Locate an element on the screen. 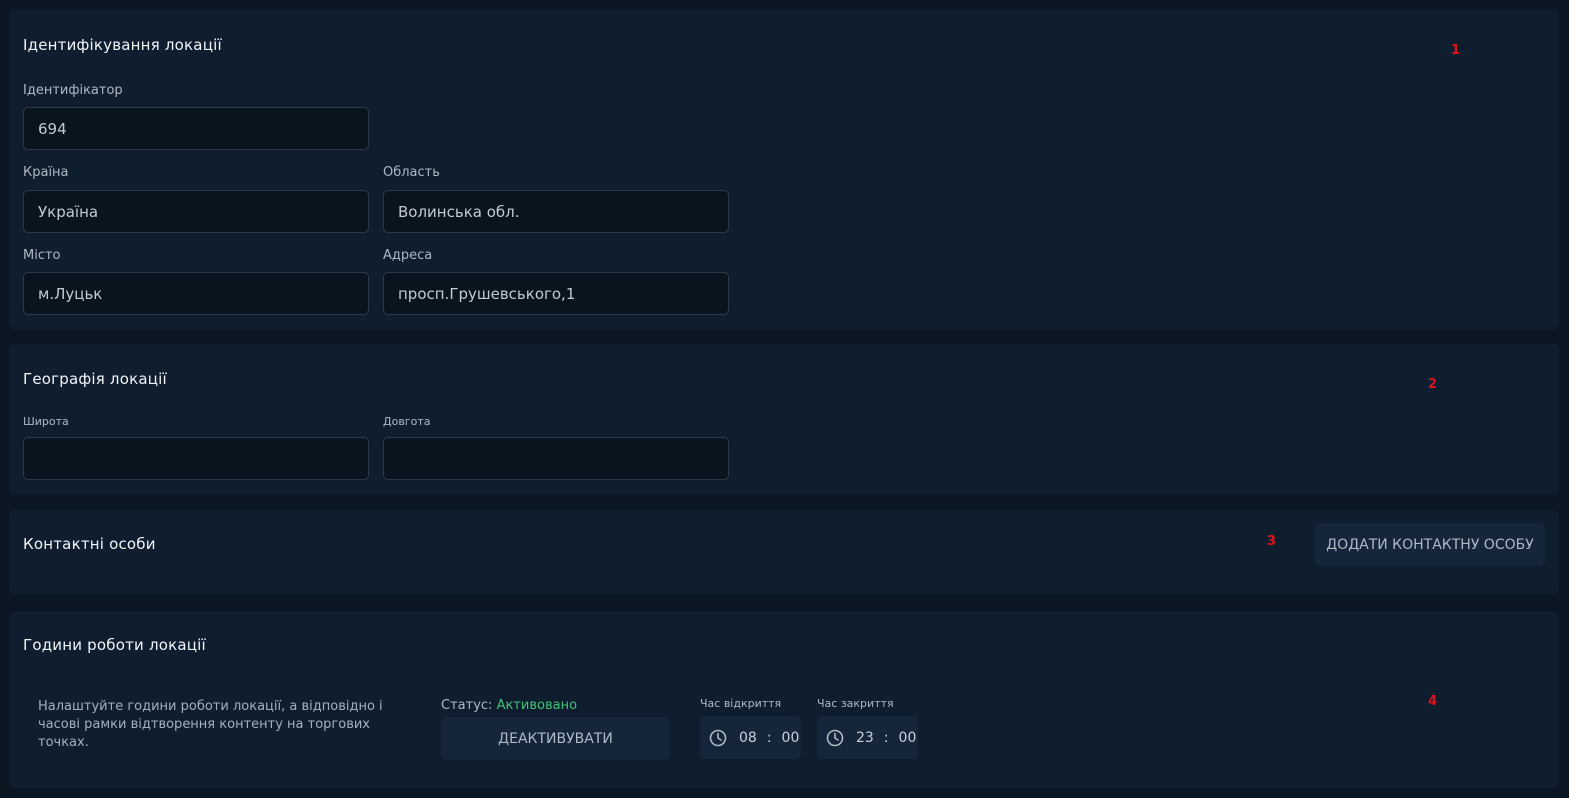 The height and width of the screenshot is (798, 1569). id-field: 694 is located at coordinates (196, 128).